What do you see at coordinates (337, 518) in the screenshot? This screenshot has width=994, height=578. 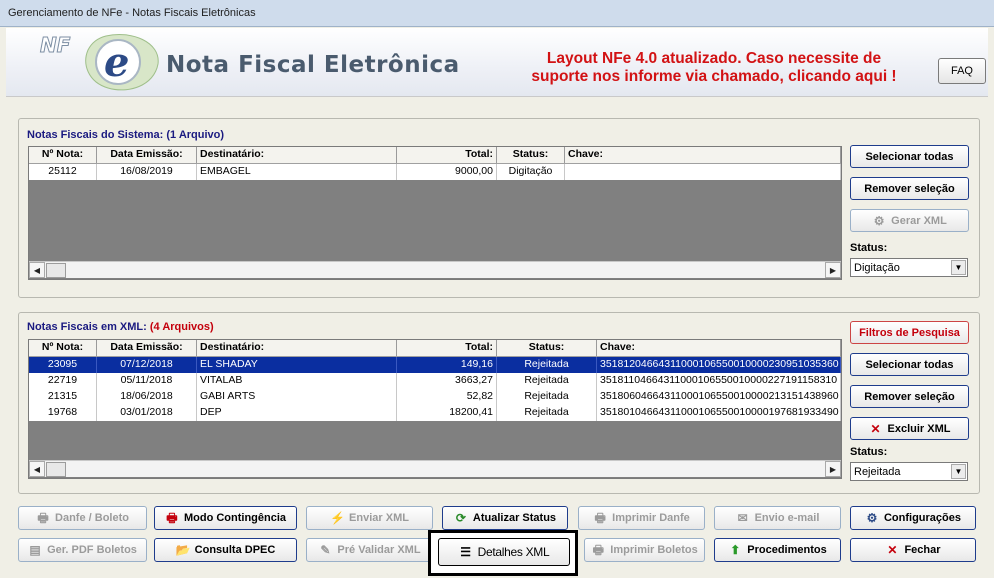 I see `lightning-icon: ⚡` at bounding box center [337, 518].